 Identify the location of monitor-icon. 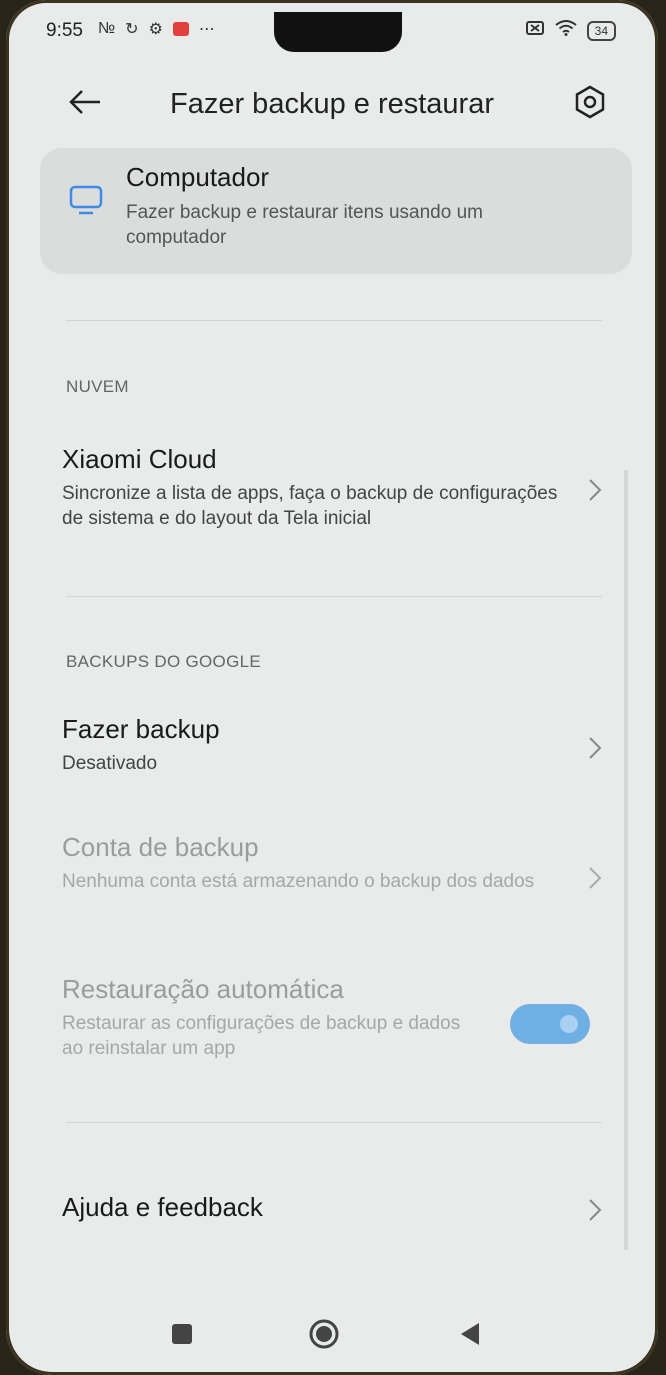
(86, 200).